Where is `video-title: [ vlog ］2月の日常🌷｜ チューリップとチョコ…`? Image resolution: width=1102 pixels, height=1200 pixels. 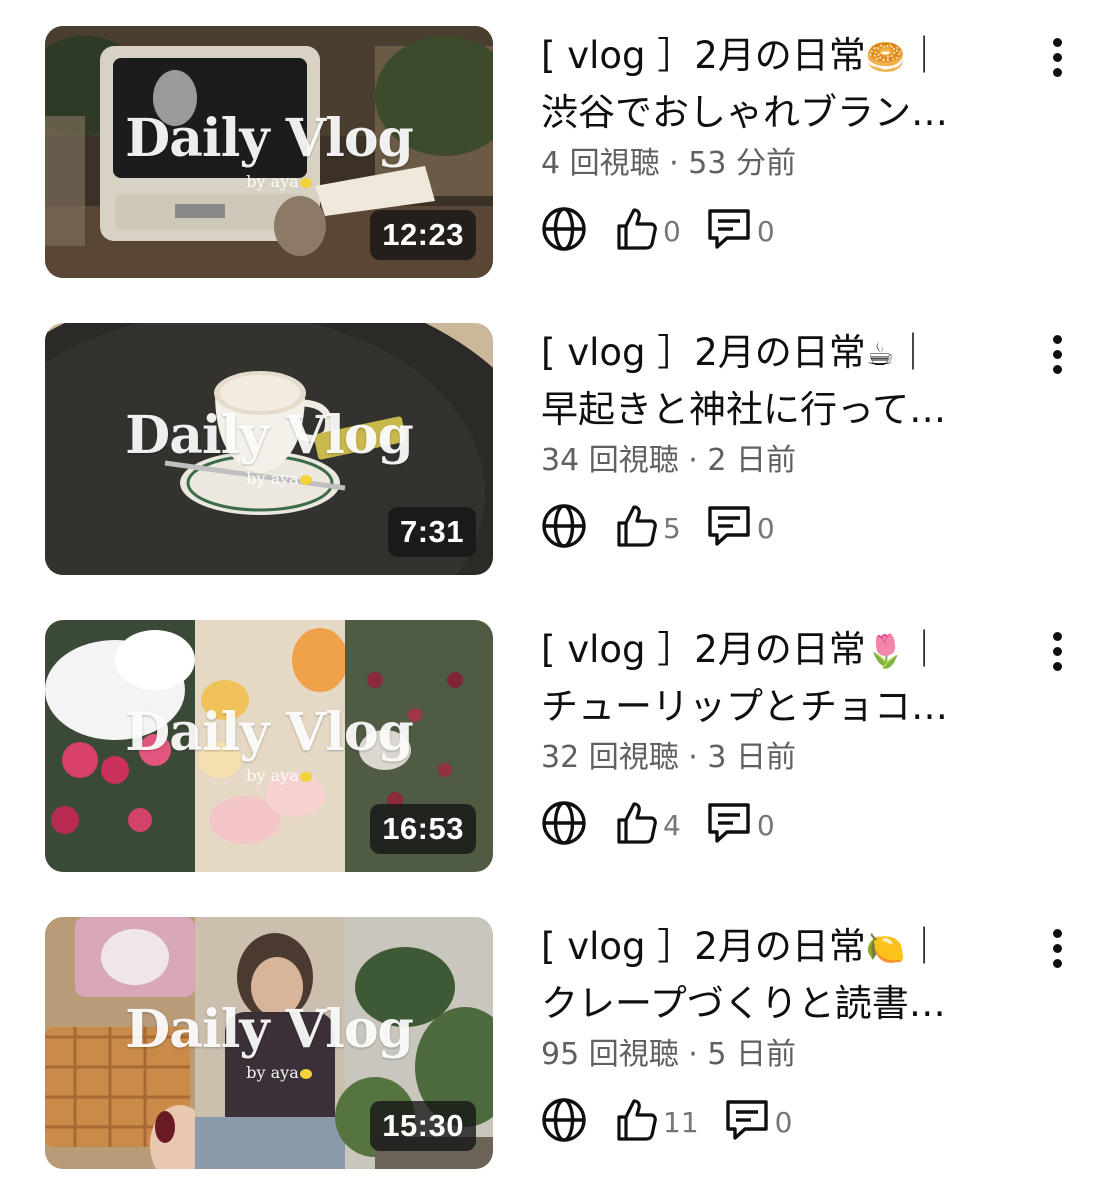
video-title: [ vlog ］2月の日常🌷｜ チューリップとチョコ… is located at coordinates (776, 678).